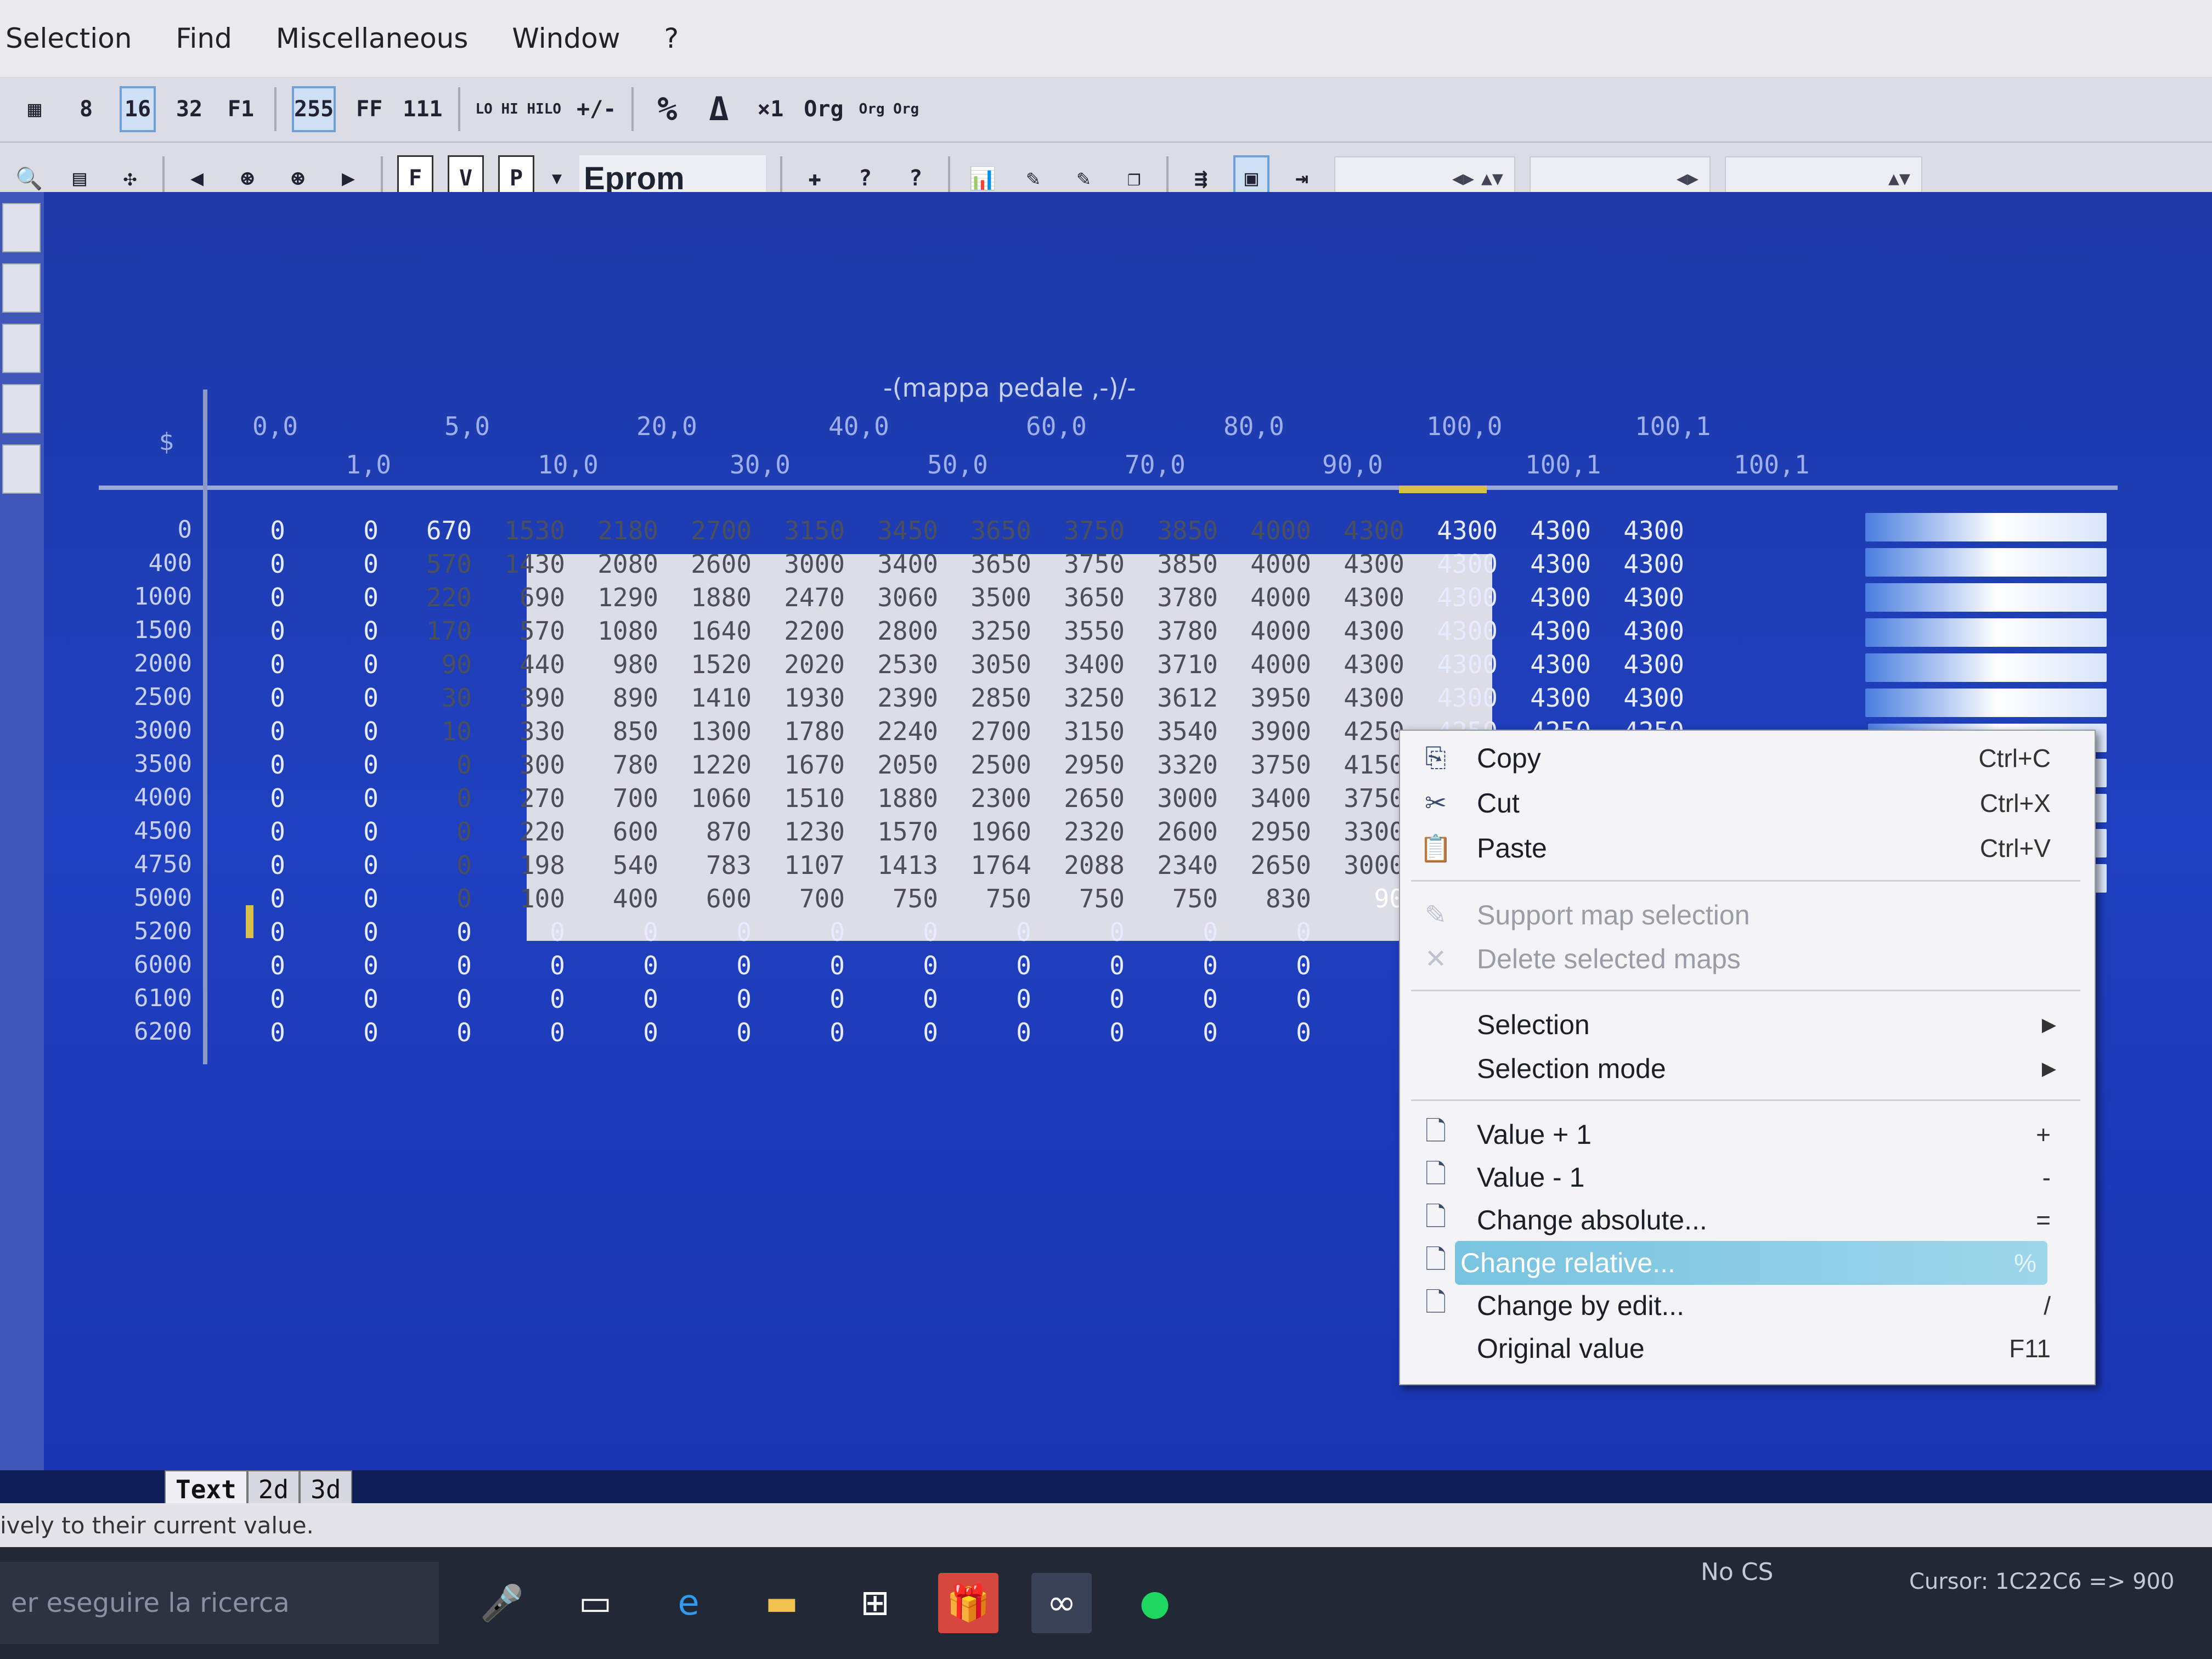 This screenshot has height=1659, width=2212. I want to click on map-cell: 4250, so click(1358, 731).